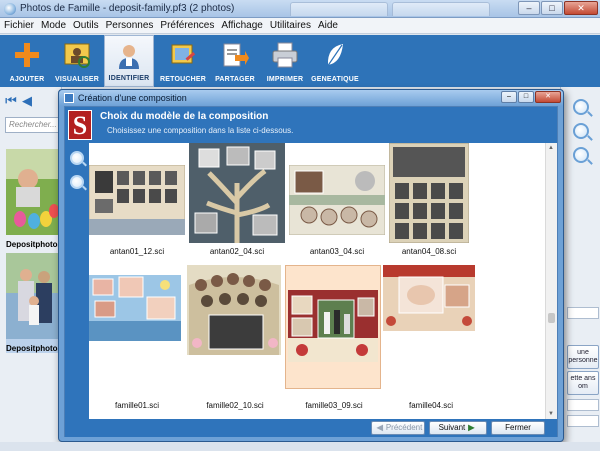 The image size is (600, 451). I want to click on previous-photo-icon: ◀, so click(27, 101).